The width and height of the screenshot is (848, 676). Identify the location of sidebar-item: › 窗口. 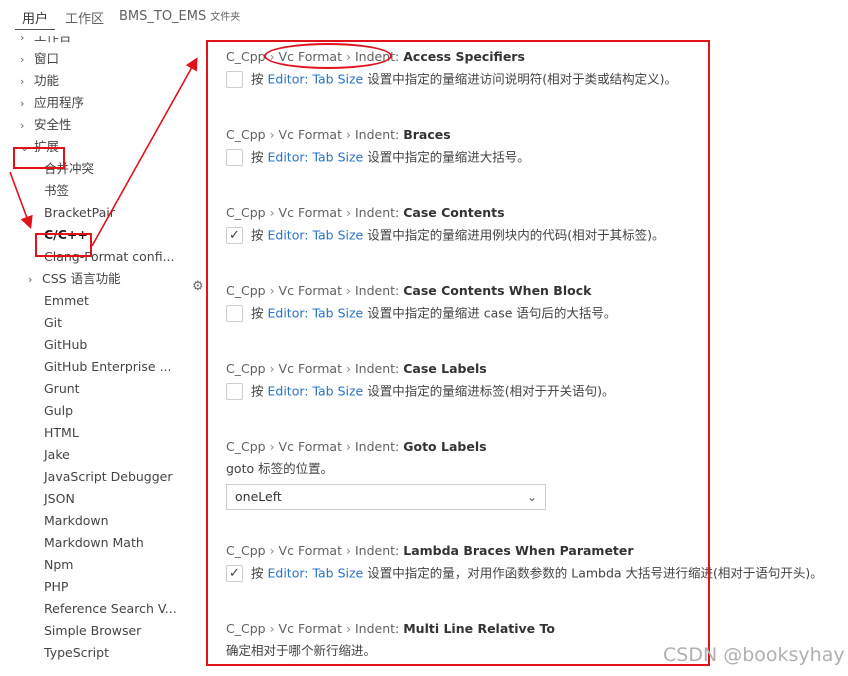
(39, 59).